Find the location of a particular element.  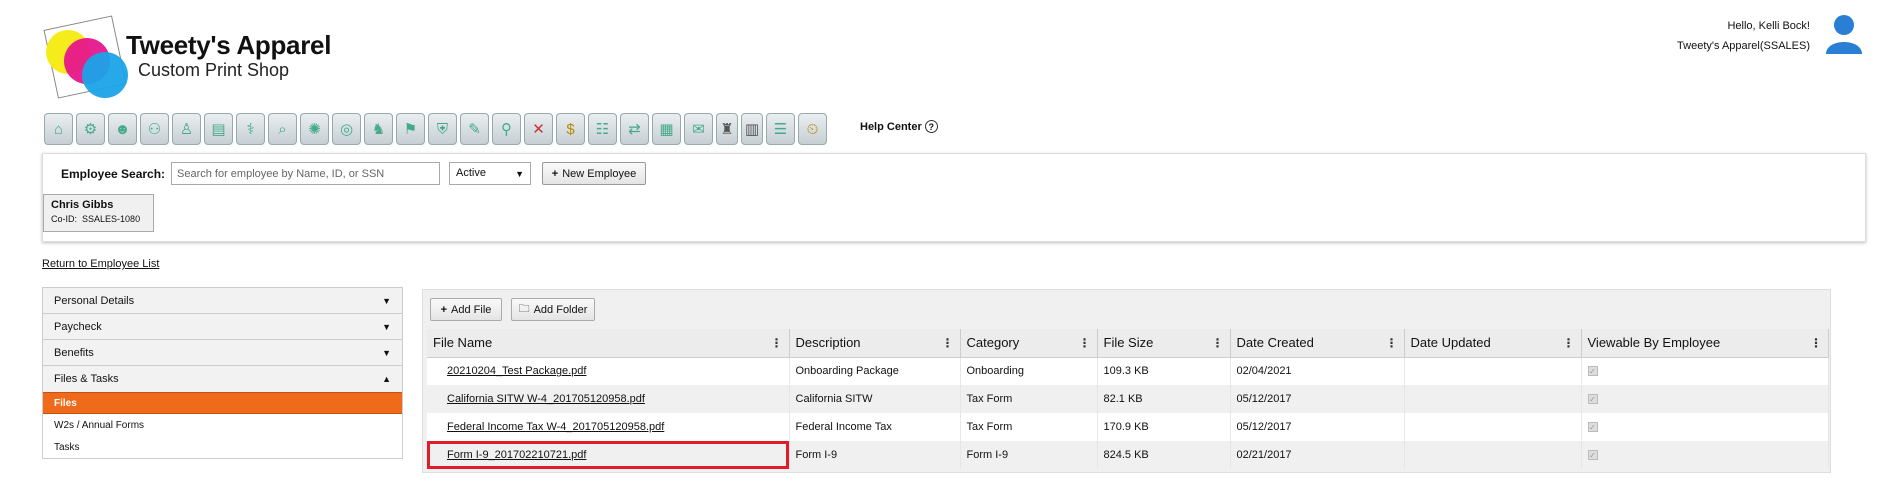

nav-item-tasks: Tasks is located at coordinates (222, 447).